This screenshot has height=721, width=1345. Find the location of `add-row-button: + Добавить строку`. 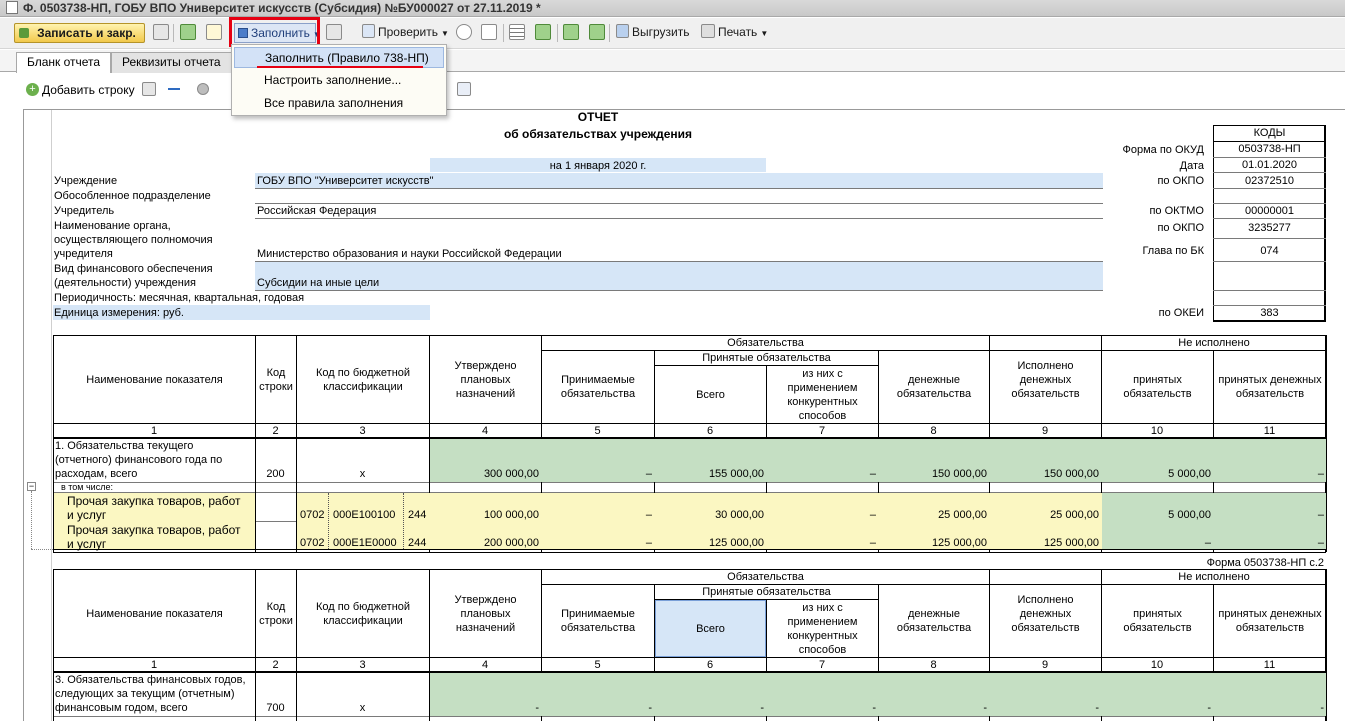

add-row-button: + Добавить строку is located at coordinates (80, 90).